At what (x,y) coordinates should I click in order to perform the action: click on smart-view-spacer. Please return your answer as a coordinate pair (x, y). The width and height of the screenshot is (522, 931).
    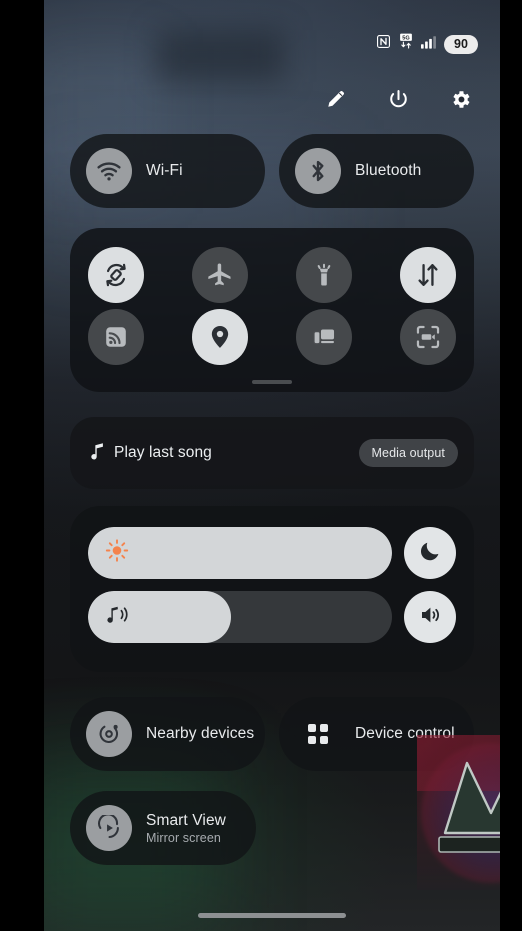
    Looking at the image, I should click on (372, 828).